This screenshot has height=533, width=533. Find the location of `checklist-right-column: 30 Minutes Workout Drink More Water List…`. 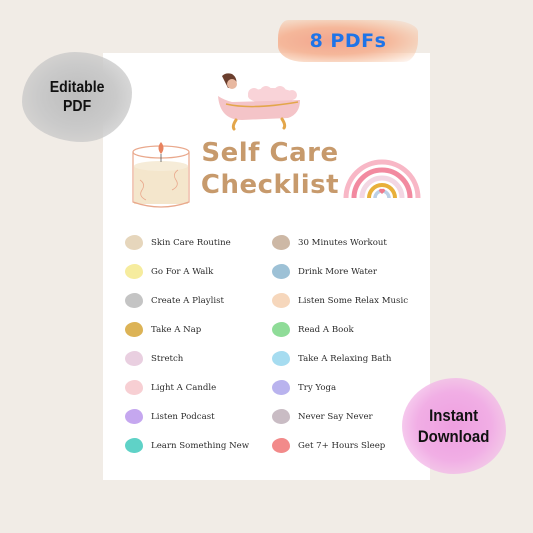

checklist-right-column: 30 Minutes Workout Drink More Water List… is located at coordinates (340, 344).